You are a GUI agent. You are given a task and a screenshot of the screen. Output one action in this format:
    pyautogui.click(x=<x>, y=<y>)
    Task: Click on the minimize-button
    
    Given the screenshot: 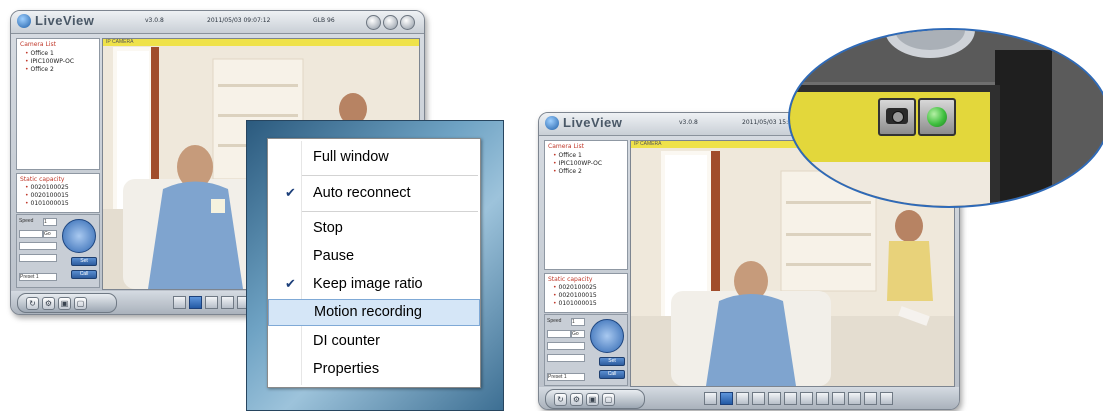 What is the action you would take?
    pyautogui.click(x=373, y=22)
    